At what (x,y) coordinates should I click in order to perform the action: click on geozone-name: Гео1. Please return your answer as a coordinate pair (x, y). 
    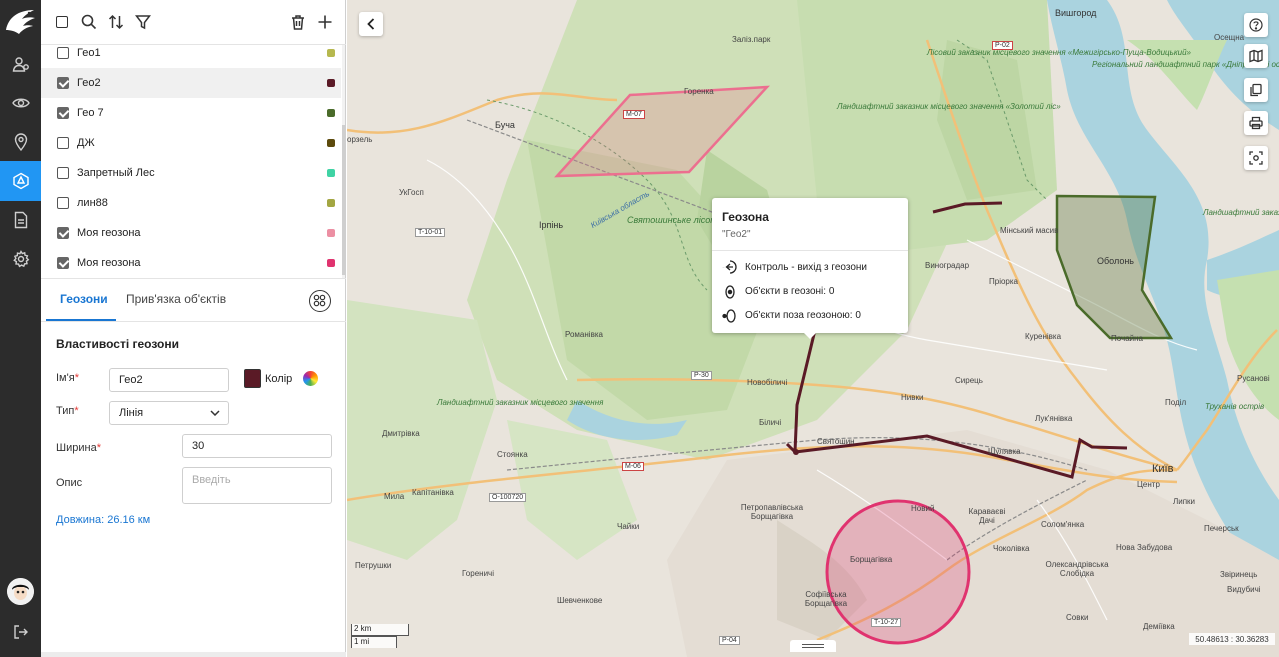
    Looking at the image, I should click on (89, 53).